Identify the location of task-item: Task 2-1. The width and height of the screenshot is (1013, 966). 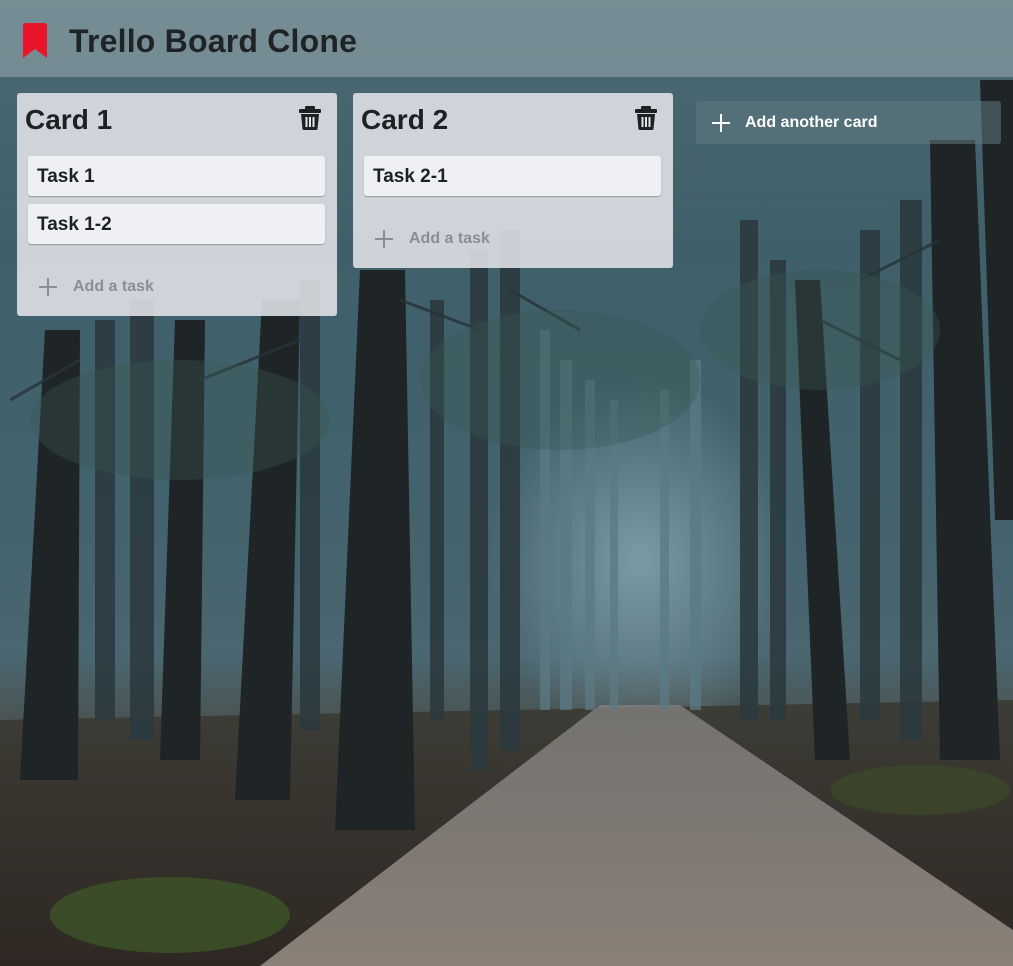
(512, 176).